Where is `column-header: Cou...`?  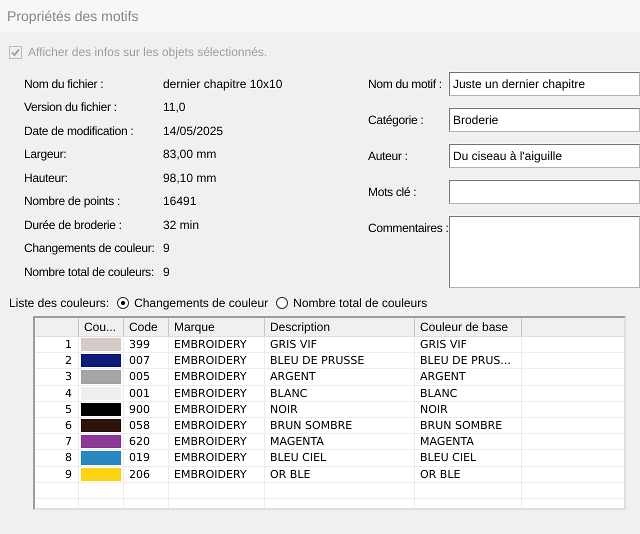 column-header: Cou... is located at coordinates (101, 327).